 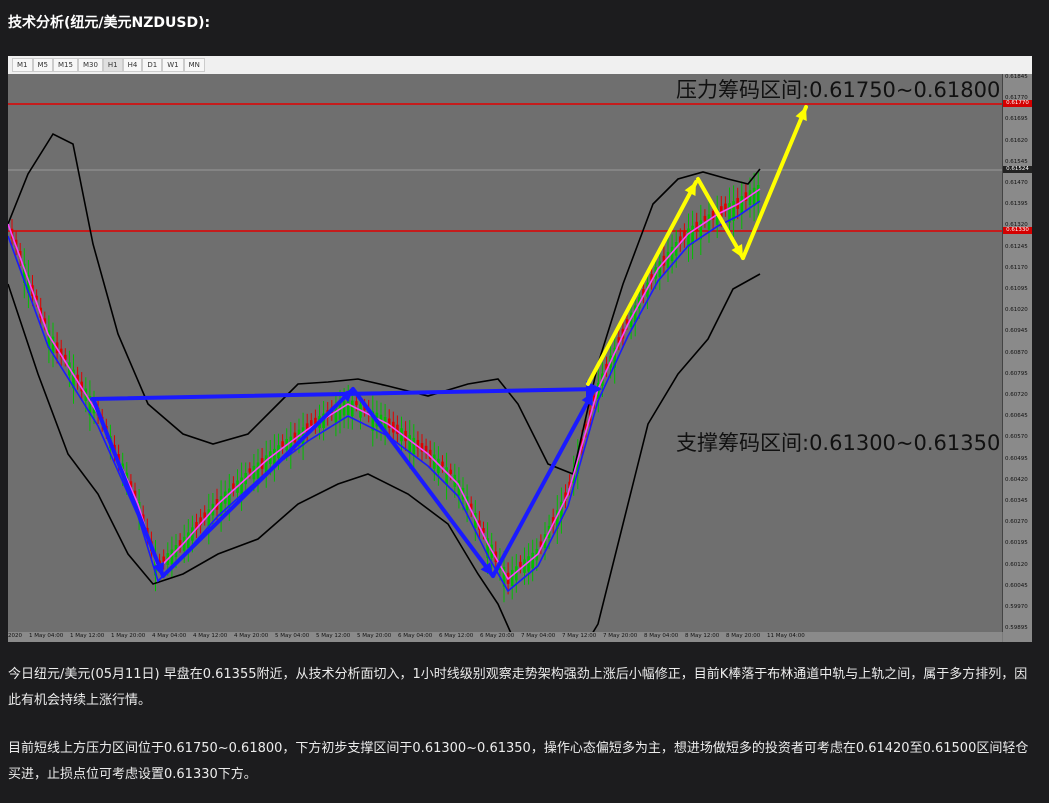 I want to click on price-tick-label: 0.60195, so click(x=1016, y=543).